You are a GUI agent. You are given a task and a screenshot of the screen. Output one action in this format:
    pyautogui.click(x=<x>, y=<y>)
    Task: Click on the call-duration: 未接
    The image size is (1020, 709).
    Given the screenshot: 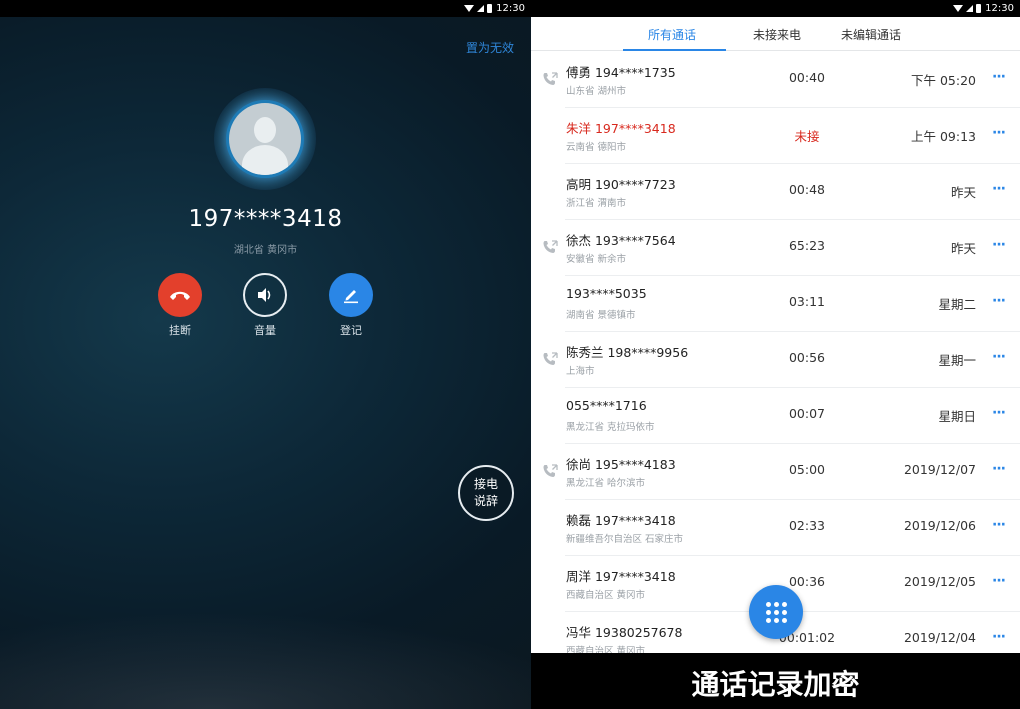 What is the action you would take?
    pyautogui.click(x=807, y=136)
    